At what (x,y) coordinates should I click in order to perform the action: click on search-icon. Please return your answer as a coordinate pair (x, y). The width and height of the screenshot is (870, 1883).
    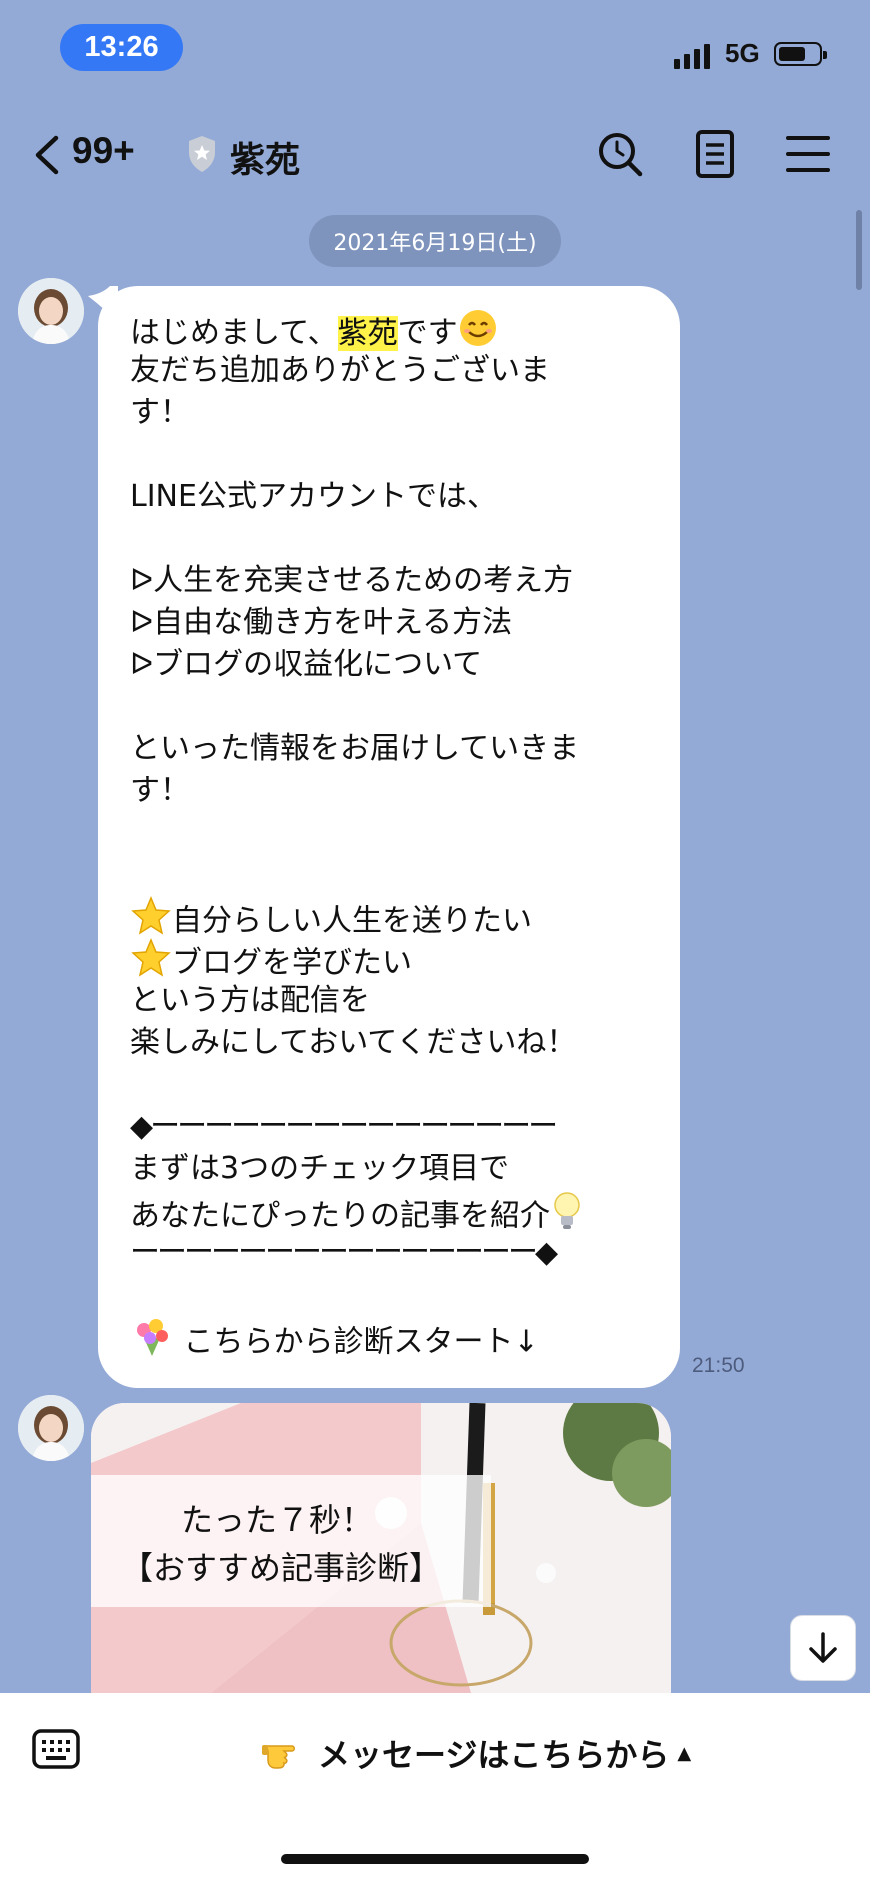
    Looking at the image, I should click on (620, 154).